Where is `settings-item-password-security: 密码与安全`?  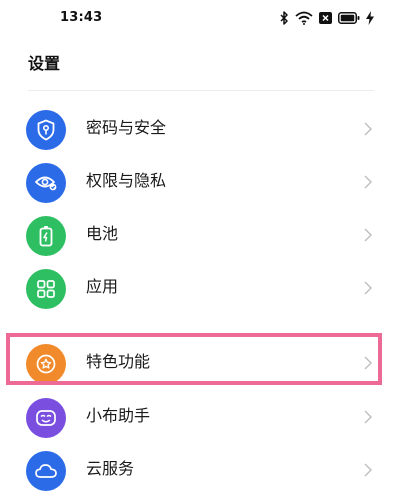
settings-item-password-security: 密码与安全 is located at coordinates (200, 128).